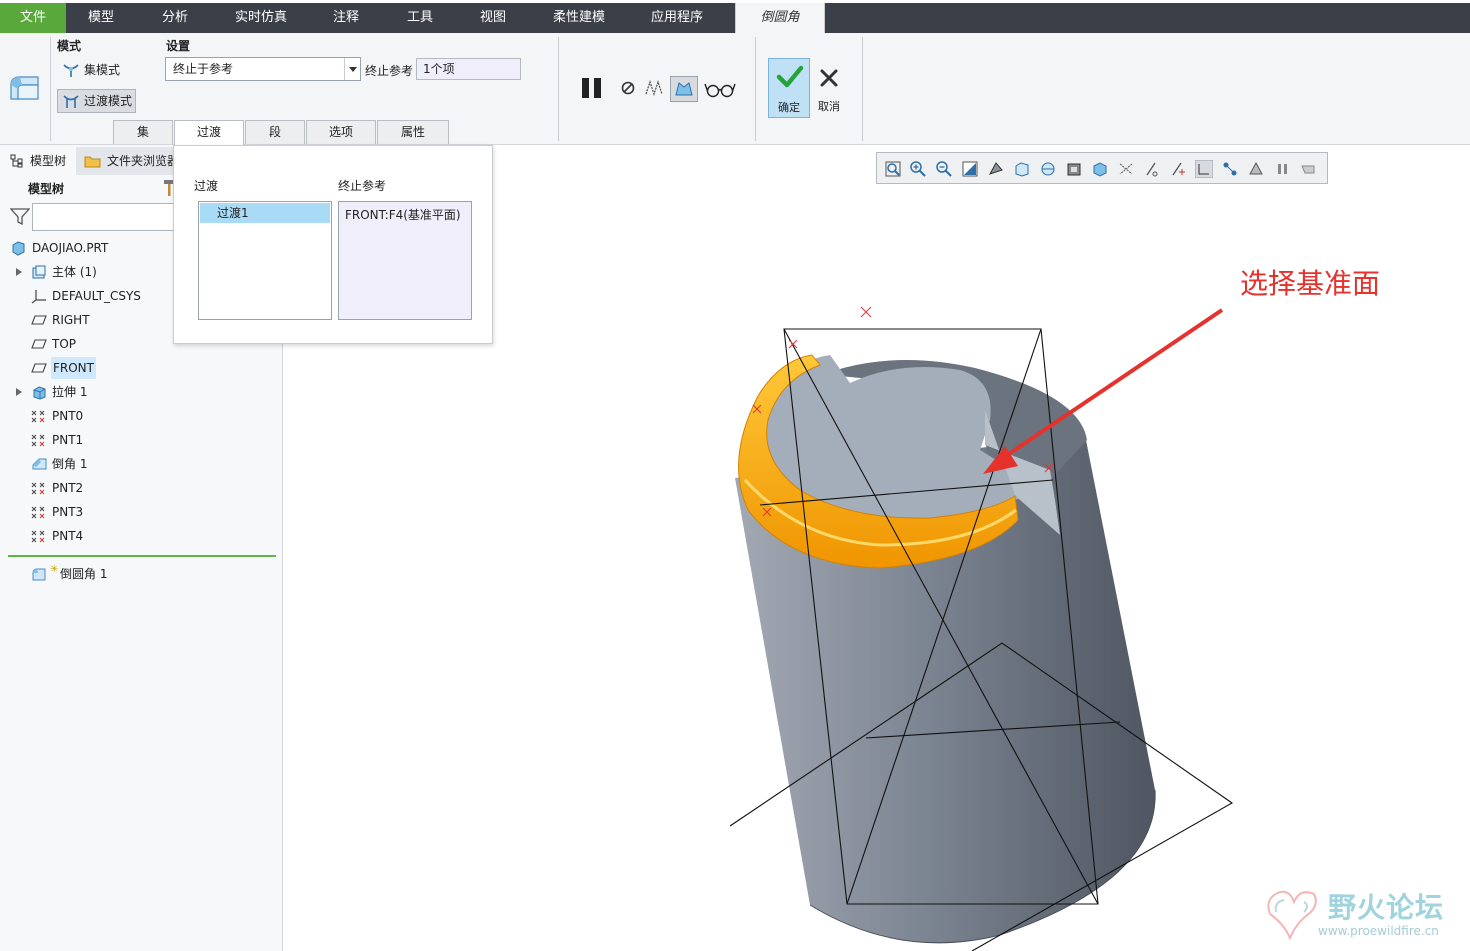 The image size is (1470, 951). Describe the element at coordinates (71, 101) in the screenshot. I see `transition-mode-icon` at that location.